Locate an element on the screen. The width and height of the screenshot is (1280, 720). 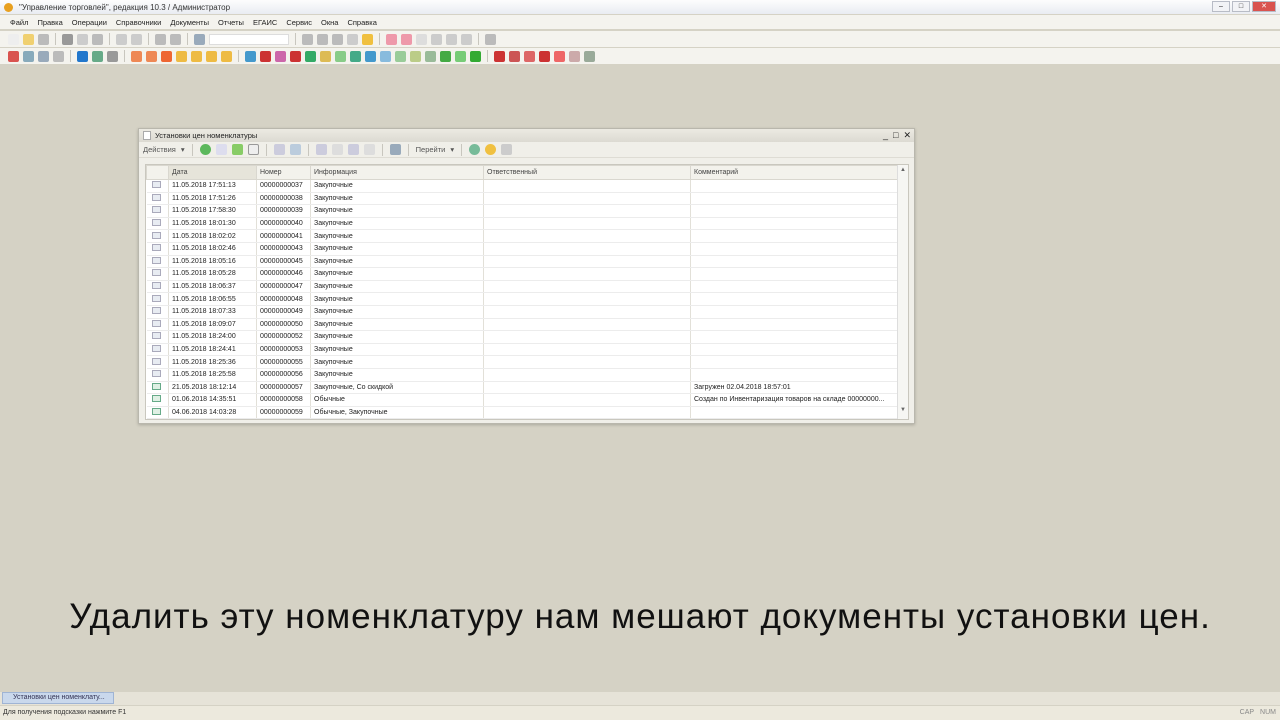
minimize-icon: – is located at coordinates (1221, 6).